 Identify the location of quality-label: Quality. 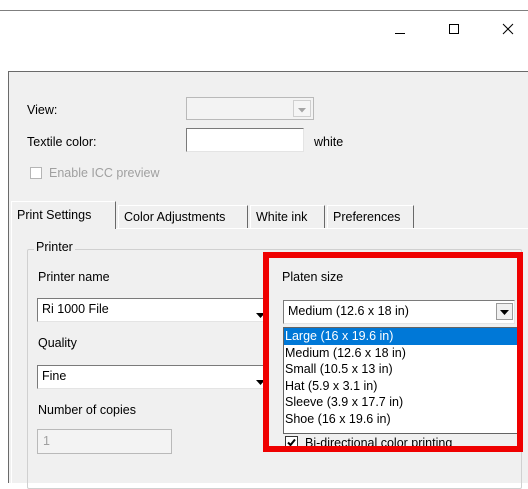
(57, 343).